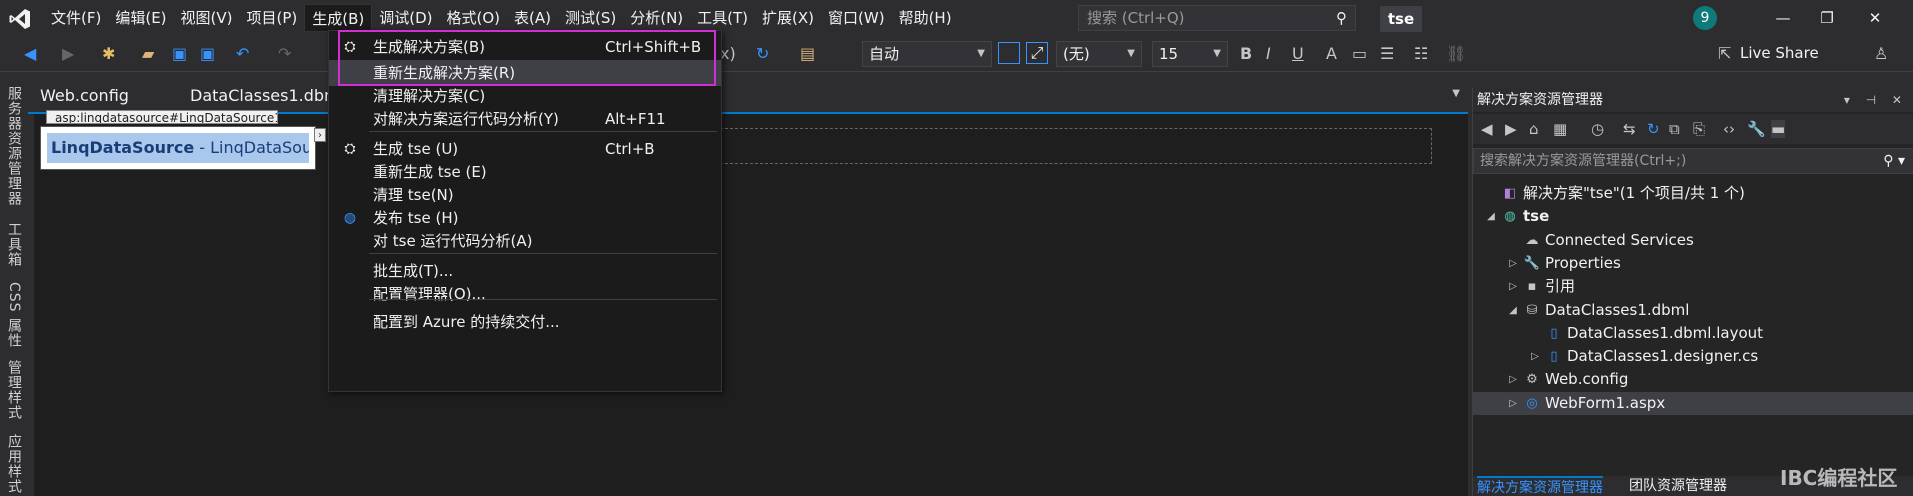 This screenshot has width=1913, height=496. What do you see at coordinates (1268, 53) in the screenshot?
I see `italic-icon: I` at bounding box center [1268, 53].